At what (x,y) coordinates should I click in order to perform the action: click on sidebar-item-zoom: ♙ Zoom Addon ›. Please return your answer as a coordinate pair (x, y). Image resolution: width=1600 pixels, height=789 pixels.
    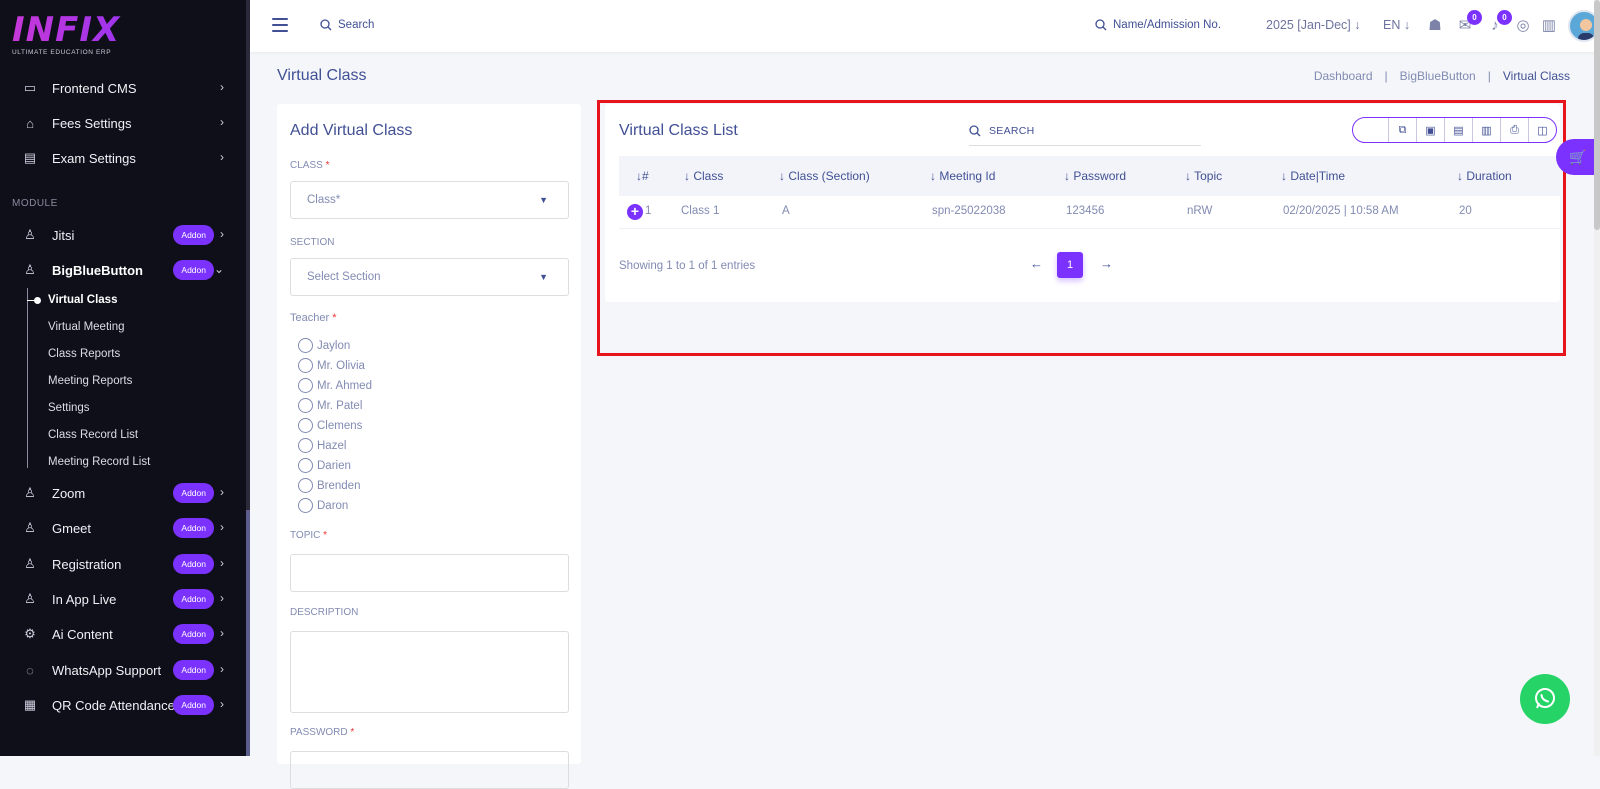
    Looking at the image, I should click on (123, 493).